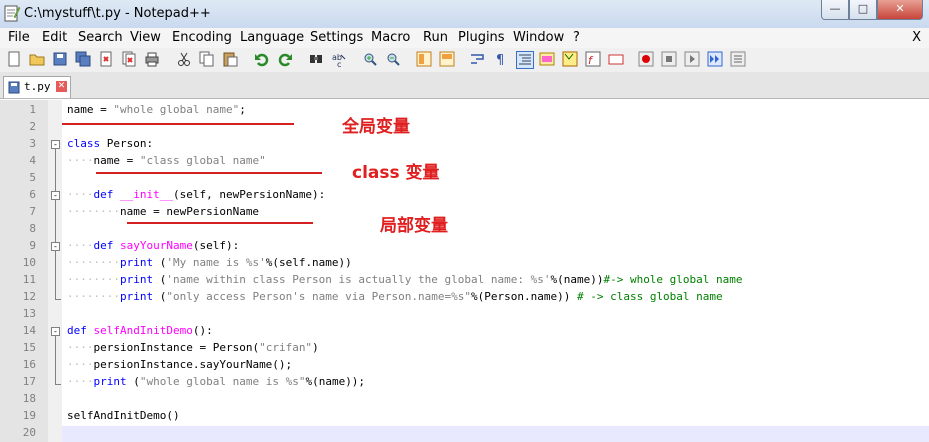 This screenshot has height=442, width=929. What do you see at coordinates (916, 37) in the screenshot?
I see `close-document-x: X` at bounding box center [916, 37].